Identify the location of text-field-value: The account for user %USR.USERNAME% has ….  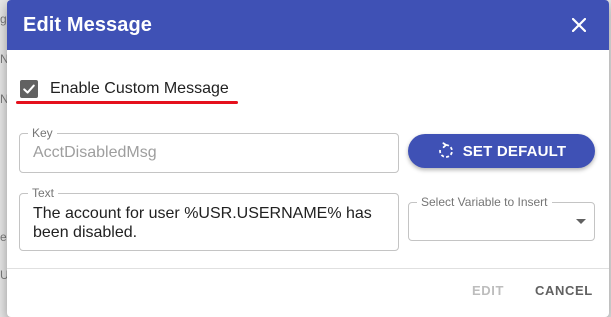
(202, 223).